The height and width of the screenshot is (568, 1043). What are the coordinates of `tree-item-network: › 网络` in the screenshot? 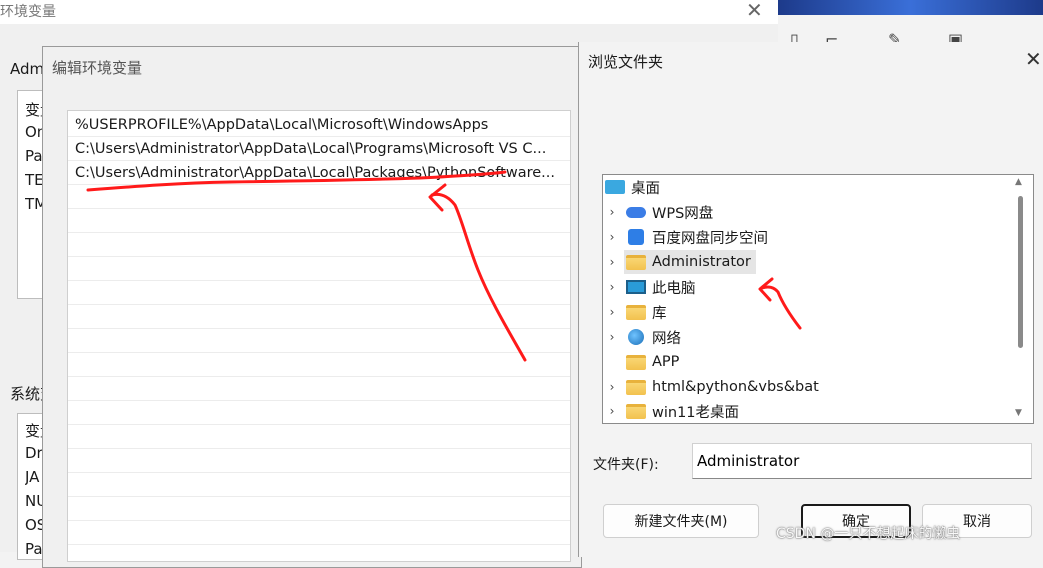 It's located at (643, 337).